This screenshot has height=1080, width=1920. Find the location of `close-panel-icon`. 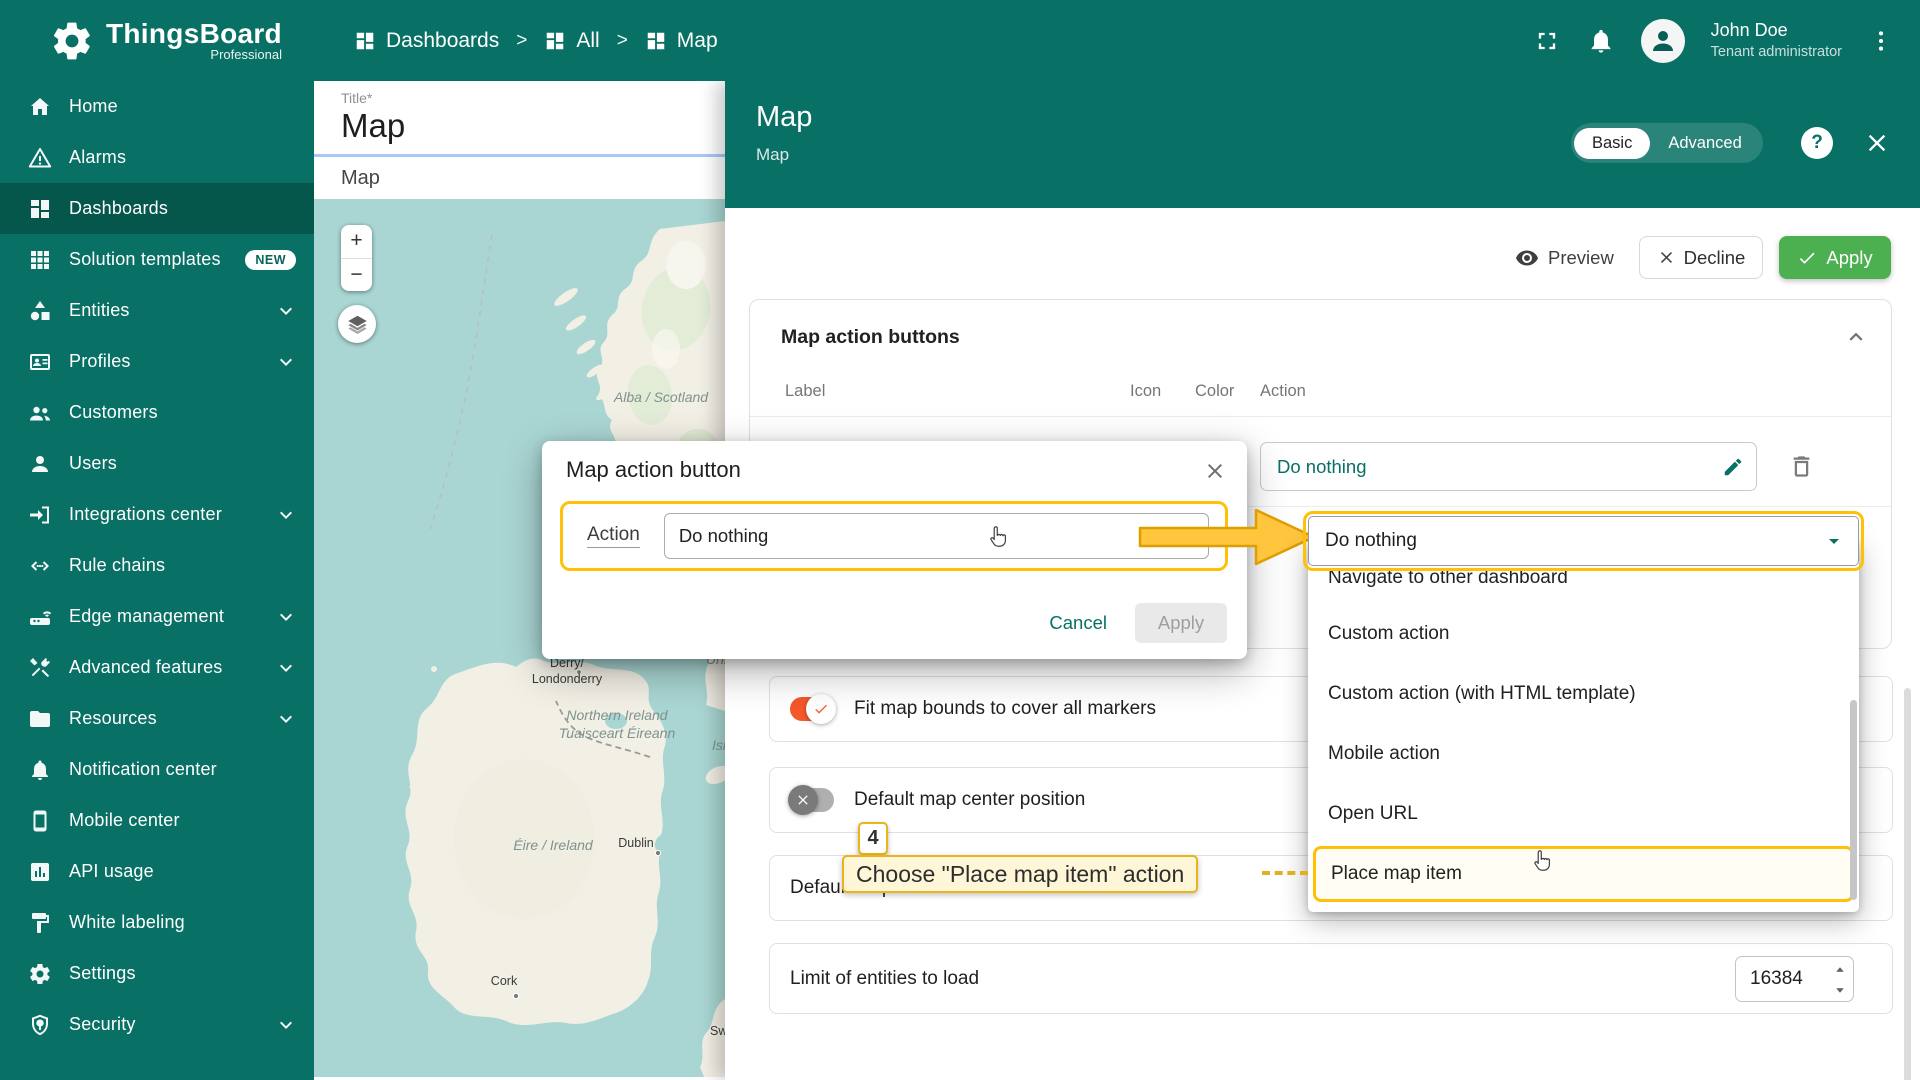

close-panel-icon is located at coordinates (1877, 143).